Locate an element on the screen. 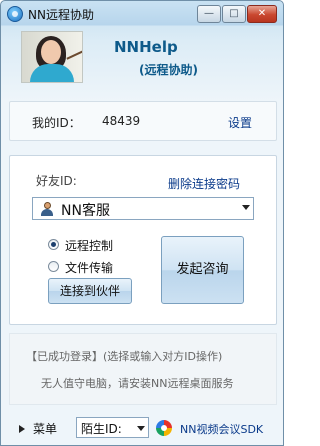 This screenshot has height=446, width=320. my-id-panel: 我的ID： 48439 设置 is located at coordinates (143, 121).